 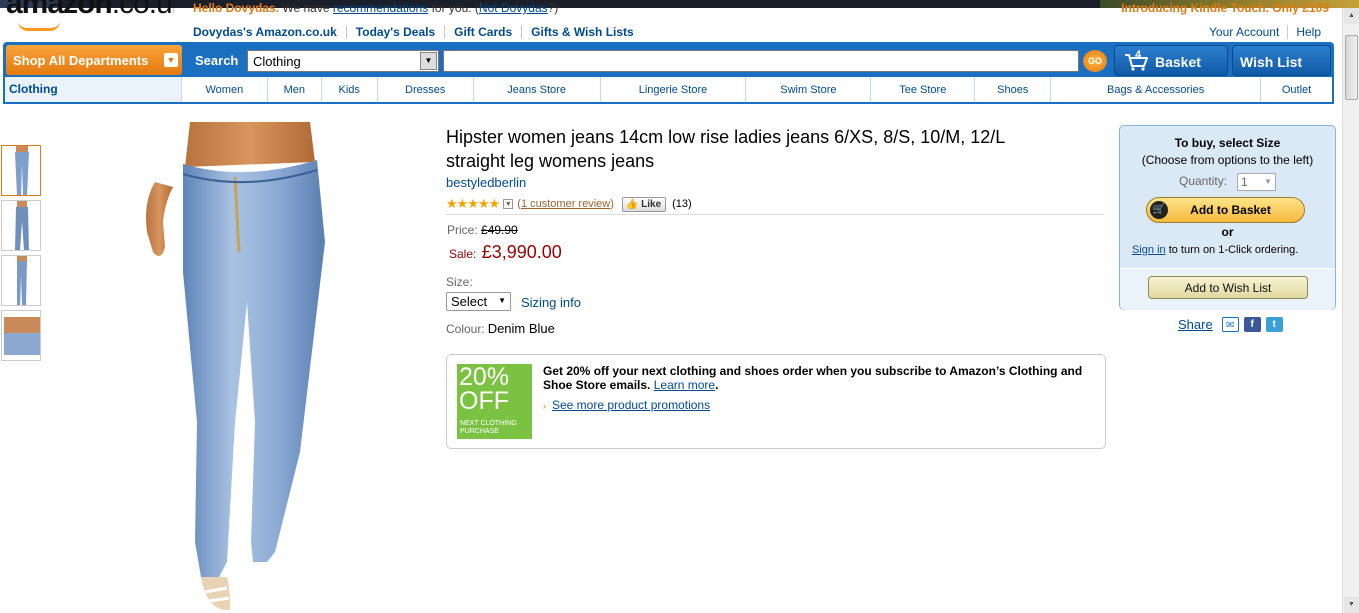 I want to click on reviews: (1 customer review), so click(x=565, y=204).